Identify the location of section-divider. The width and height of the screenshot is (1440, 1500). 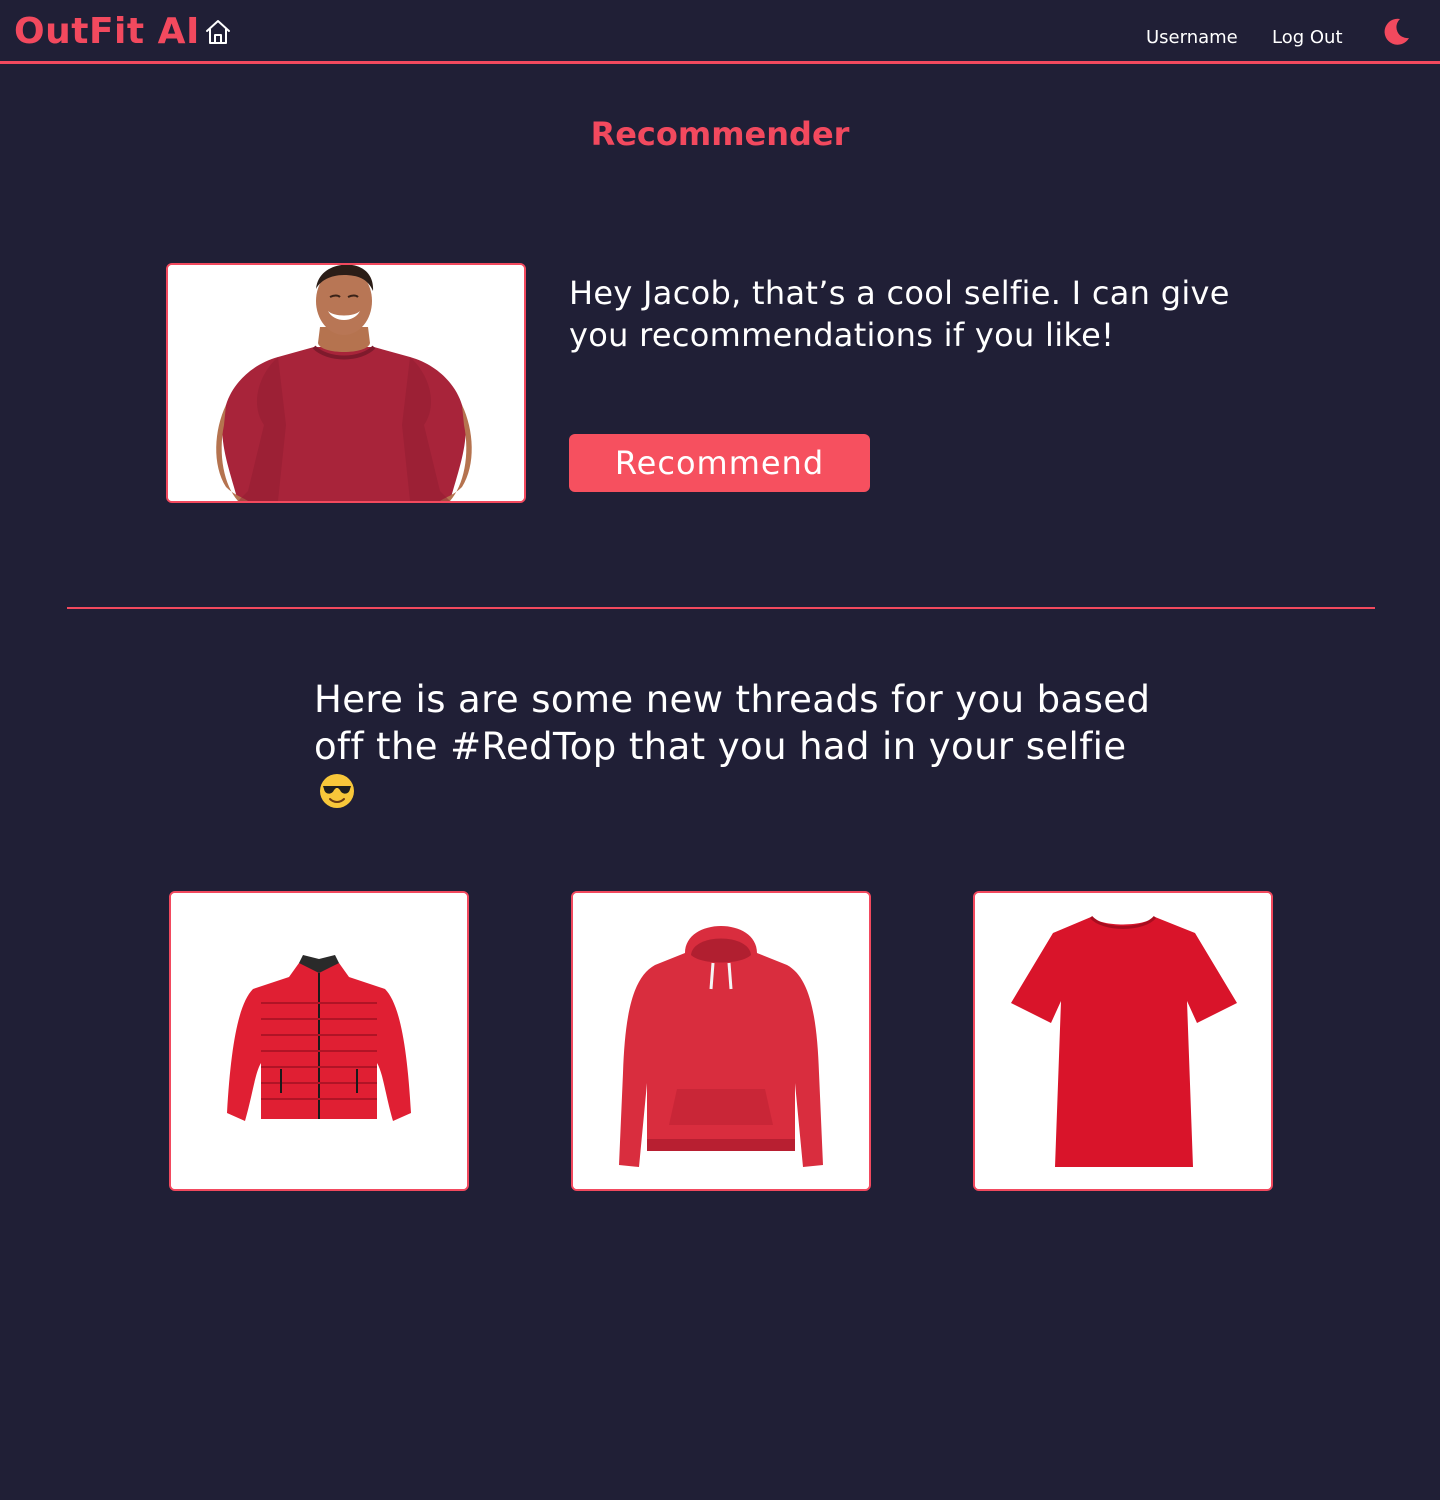
(721, 608).